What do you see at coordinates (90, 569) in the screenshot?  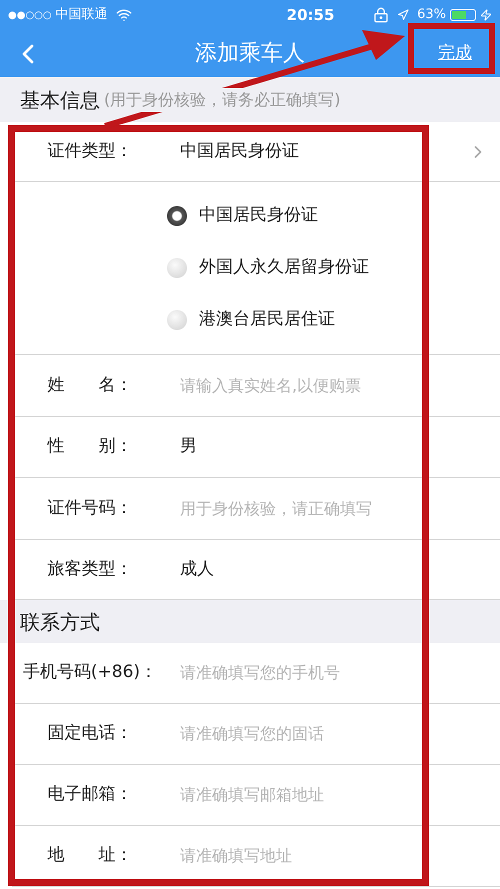 I see `field-label: 旅客类型：` at bounding box center [90, 569].